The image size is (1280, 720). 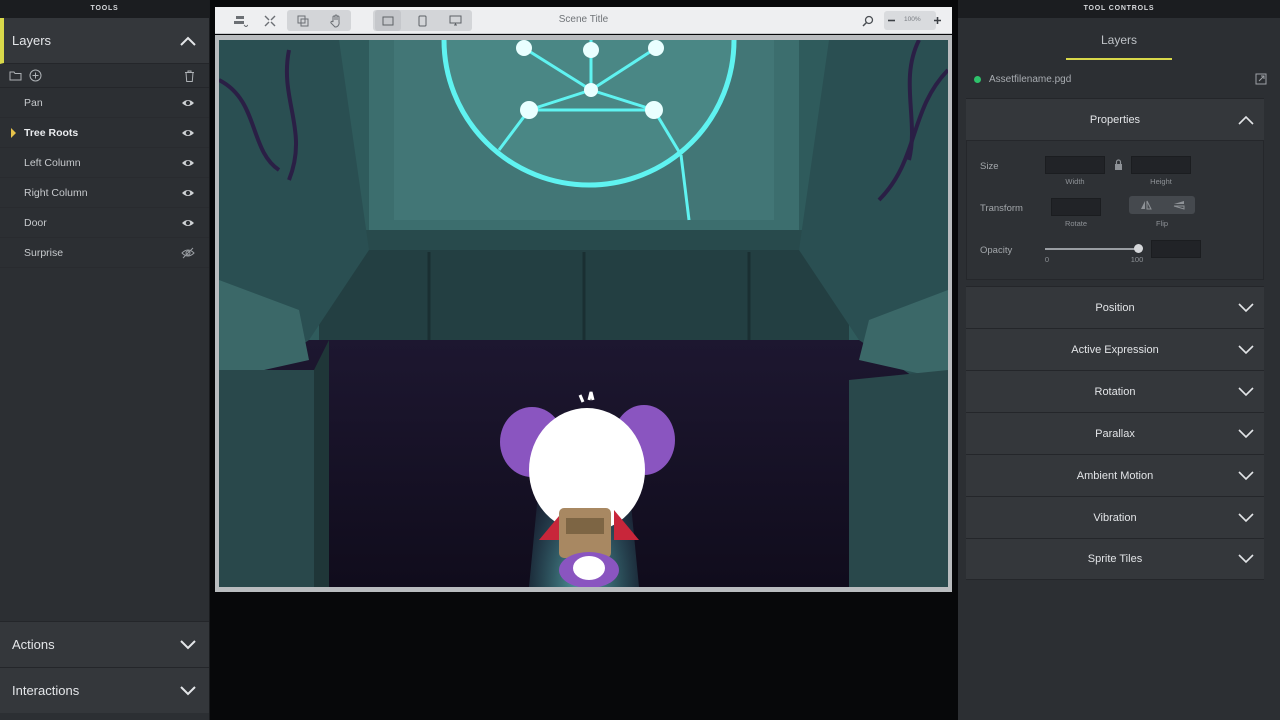 I want to click on eye-hidden-icon, so click(x=188, y=253).